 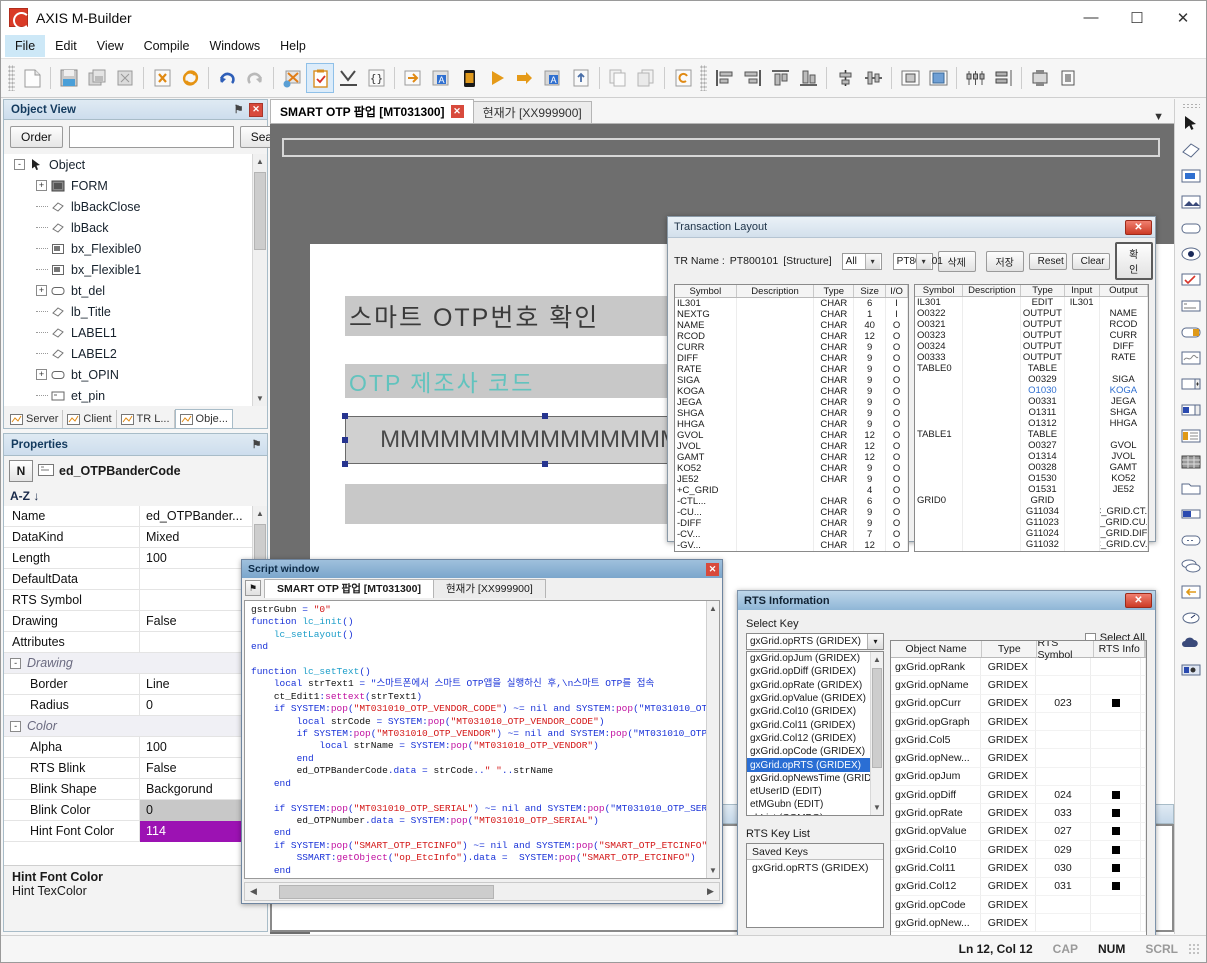 What do you see at coordinates (815, 791) in the screenshot?
I see `key-list-item: etUserID (EDIT)` at bounding box center [815, 791].